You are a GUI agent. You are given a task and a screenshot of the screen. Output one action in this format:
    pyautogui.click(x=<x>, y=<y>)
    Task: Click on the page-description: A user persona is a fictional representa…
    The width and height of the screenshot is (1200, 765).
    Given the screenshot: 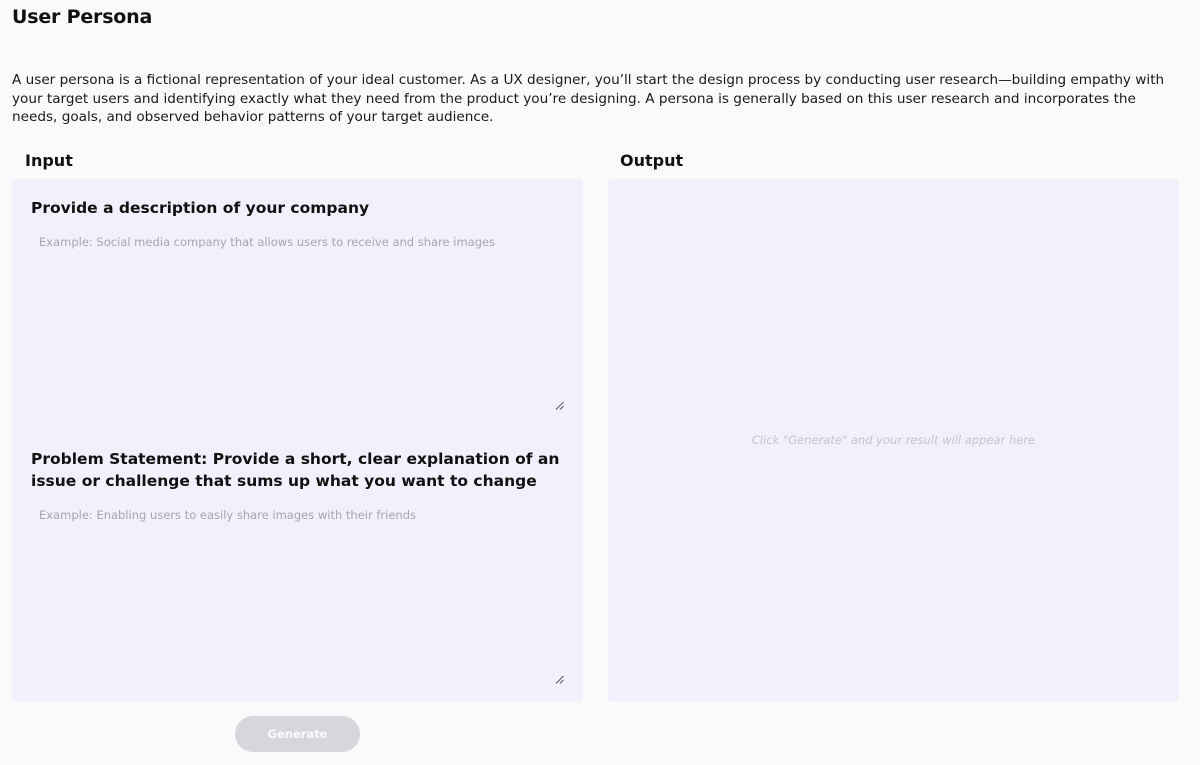 What is the action you would take?
    pyautogui.click(x=588, y=98)
    